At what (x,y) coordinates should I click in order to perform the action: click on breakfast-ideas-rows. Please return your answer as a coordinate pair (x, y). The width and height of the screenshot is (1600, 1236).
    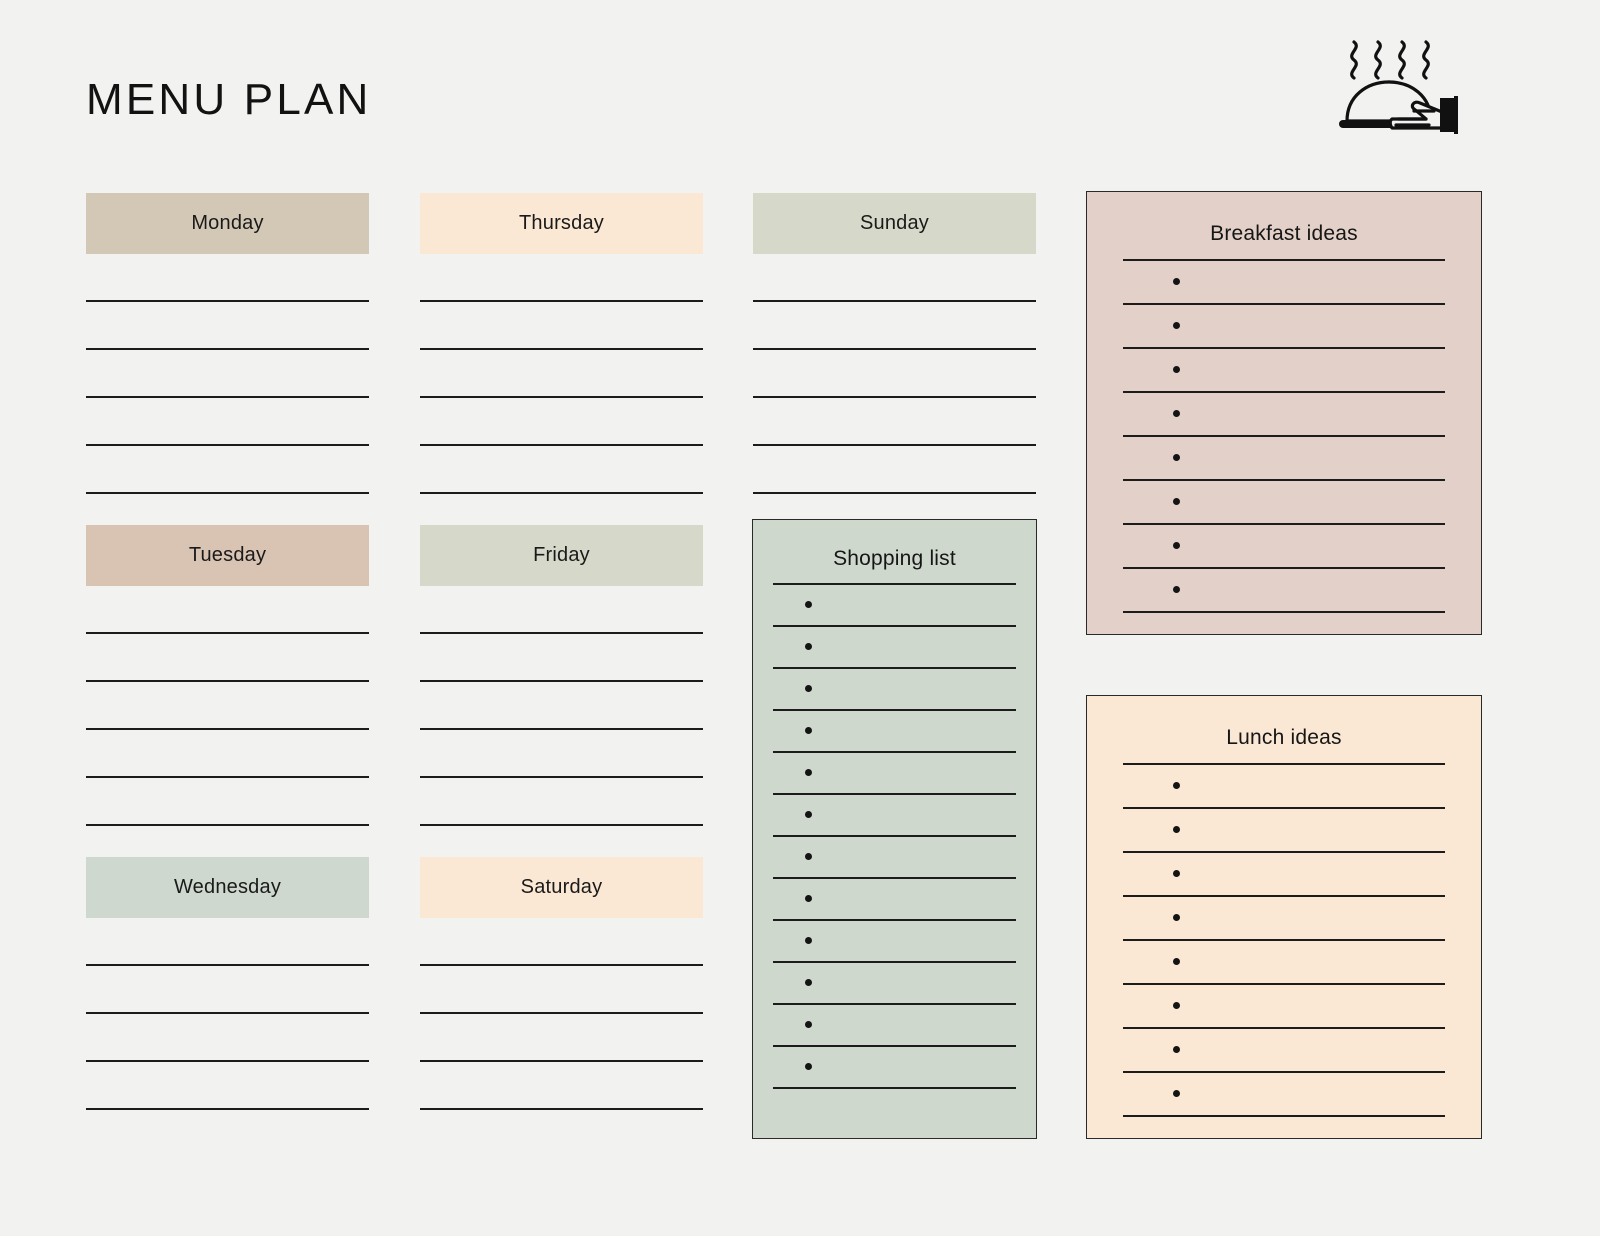
    Looking at the image, I should click on (1284, 437).